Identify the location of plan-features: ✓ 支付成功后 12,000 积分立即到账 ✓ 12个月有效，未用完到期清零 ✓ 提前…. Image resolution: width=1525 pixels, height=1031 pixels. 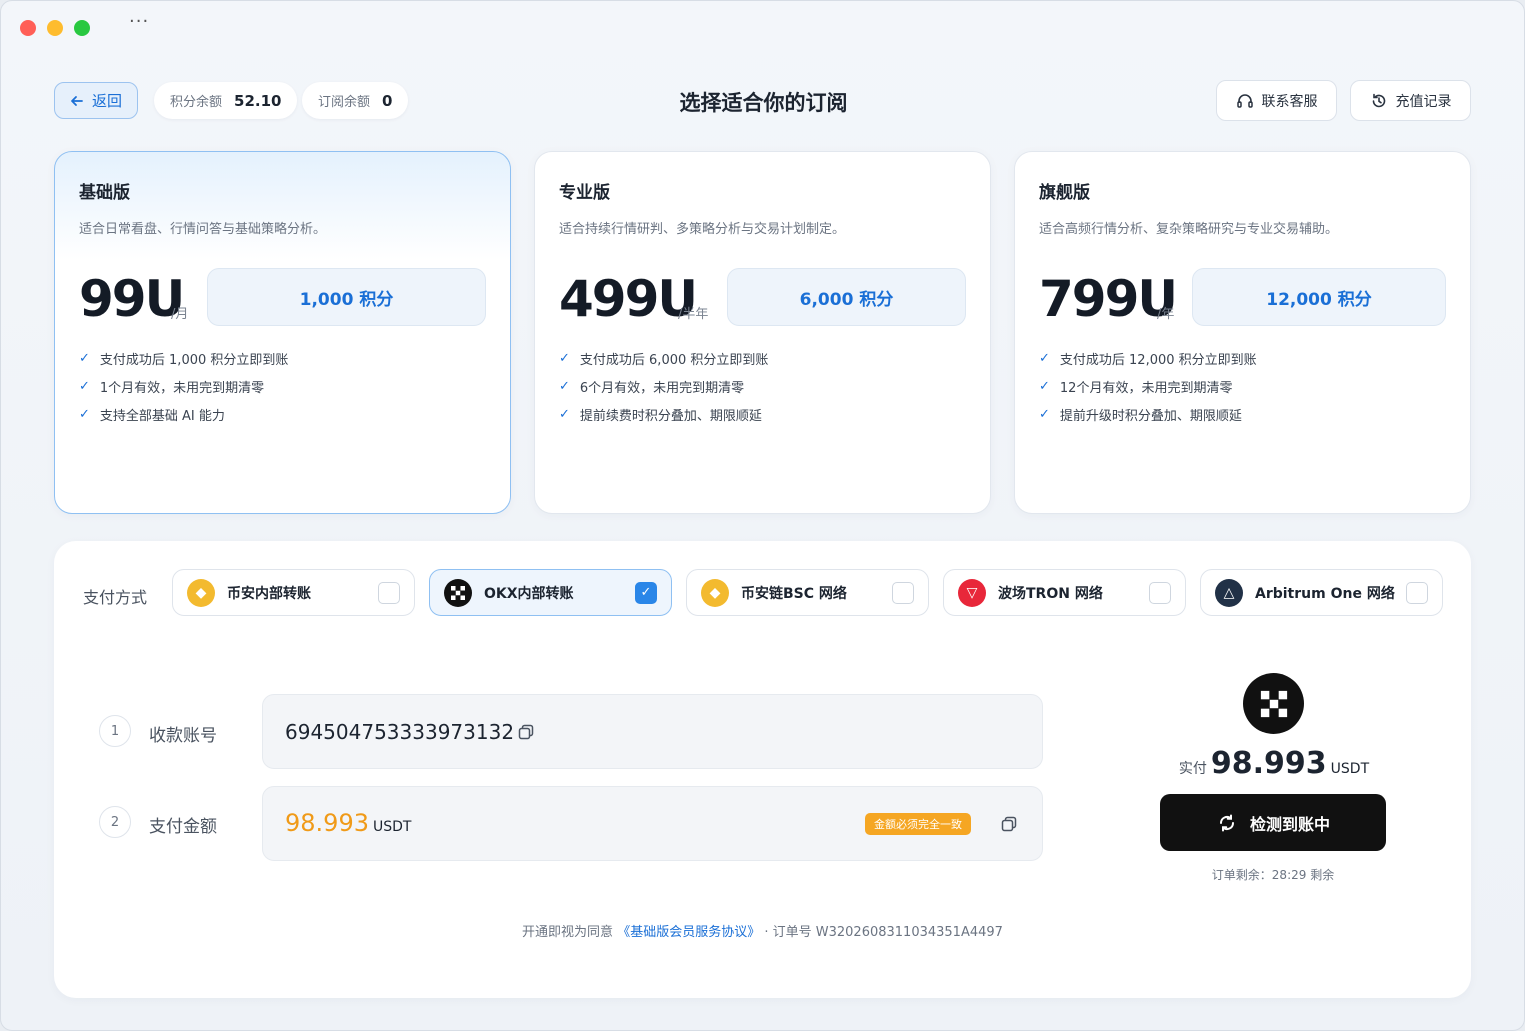
(1148, 386).